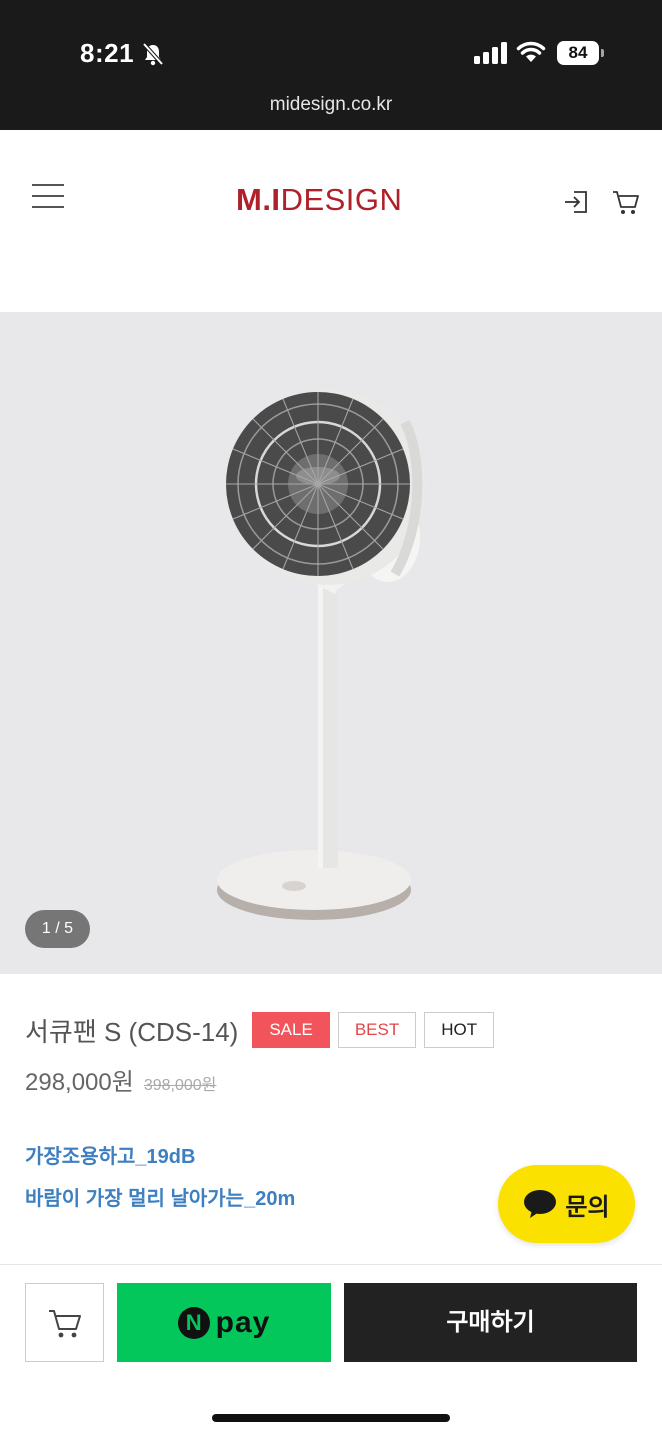  Describe the element at coordinates (587, 1207) in the screenshot. I see `inquiry-label: 문의` at that location.